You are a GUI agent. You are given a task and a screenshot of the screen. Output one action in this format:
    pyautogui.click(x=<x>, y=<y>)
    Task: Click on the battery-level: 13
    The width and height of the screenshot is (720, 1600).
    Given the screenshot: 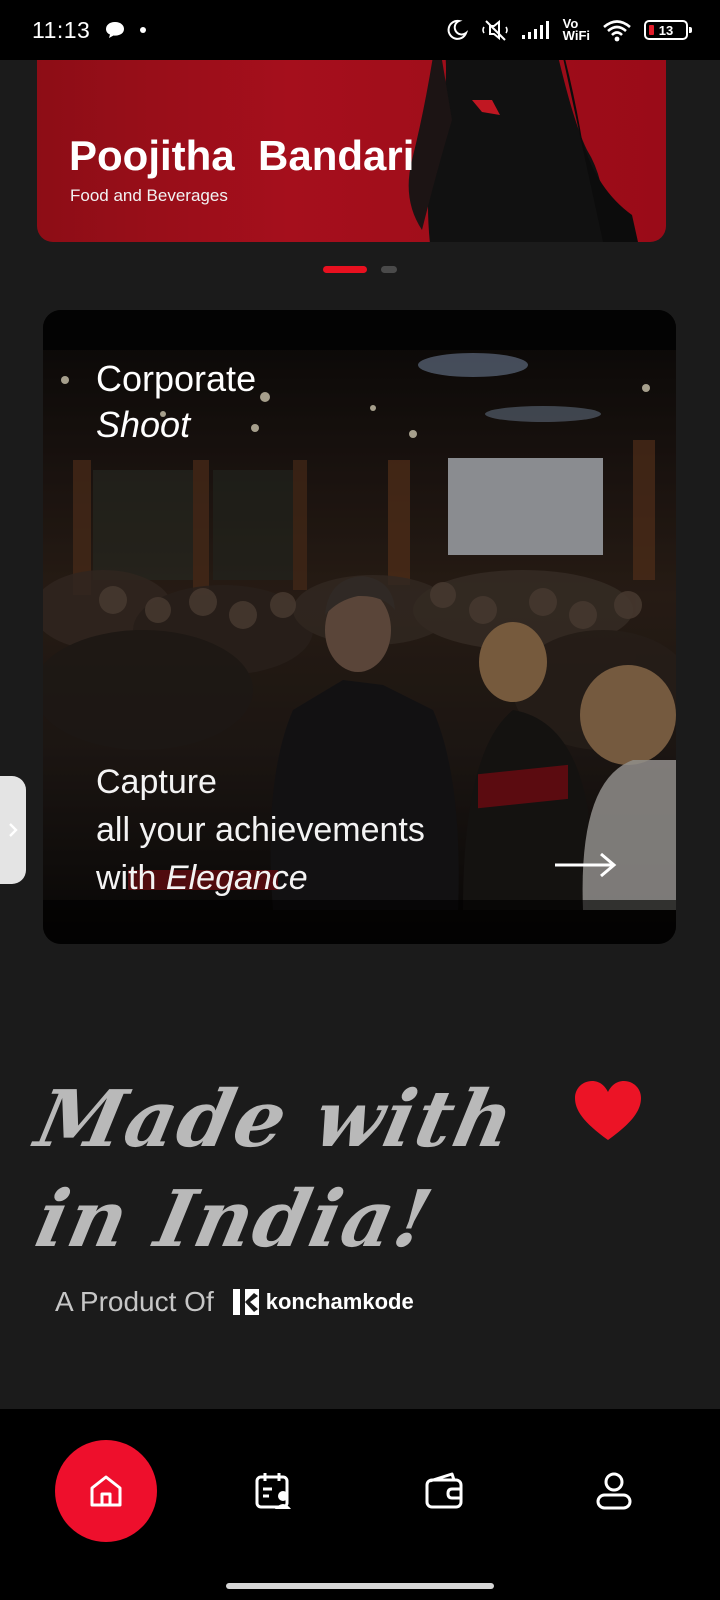 What is the action you would take?
    pyautogui.click(x=666, y=30)
    